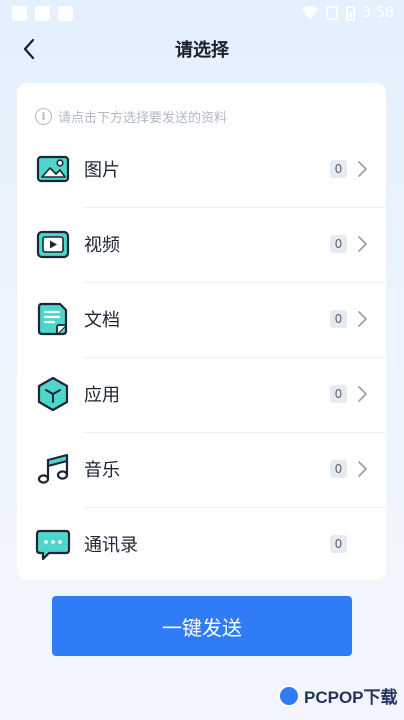 The height and width of the screenshot is (720, 404). Describe the element at coordinates (331, 13) in the screenshot. I see `no-sim-icon` at that location.